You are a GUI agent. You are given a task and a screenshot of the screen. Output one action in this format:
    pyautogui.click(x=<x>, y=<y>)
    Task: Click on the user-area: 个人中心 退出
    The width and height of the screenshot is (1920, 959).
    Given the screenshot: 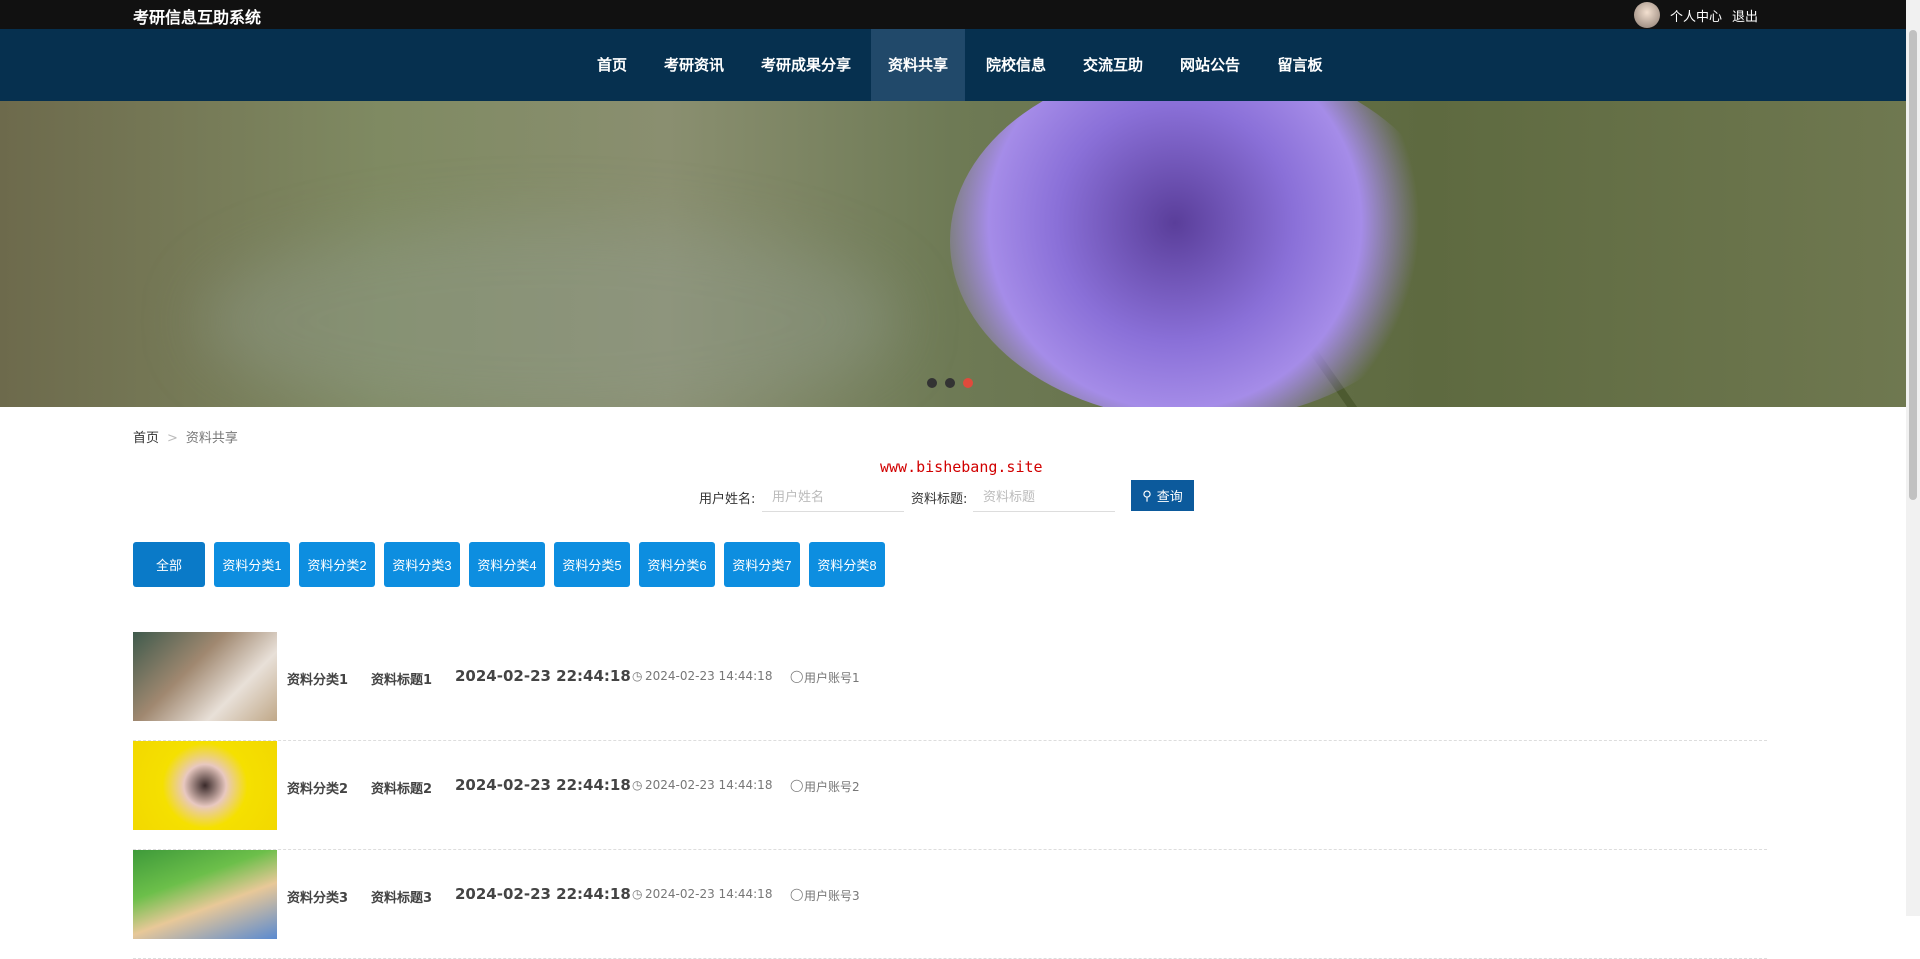 What is the action you would take?
    pyautogui.click(x=1695, y=15)
    